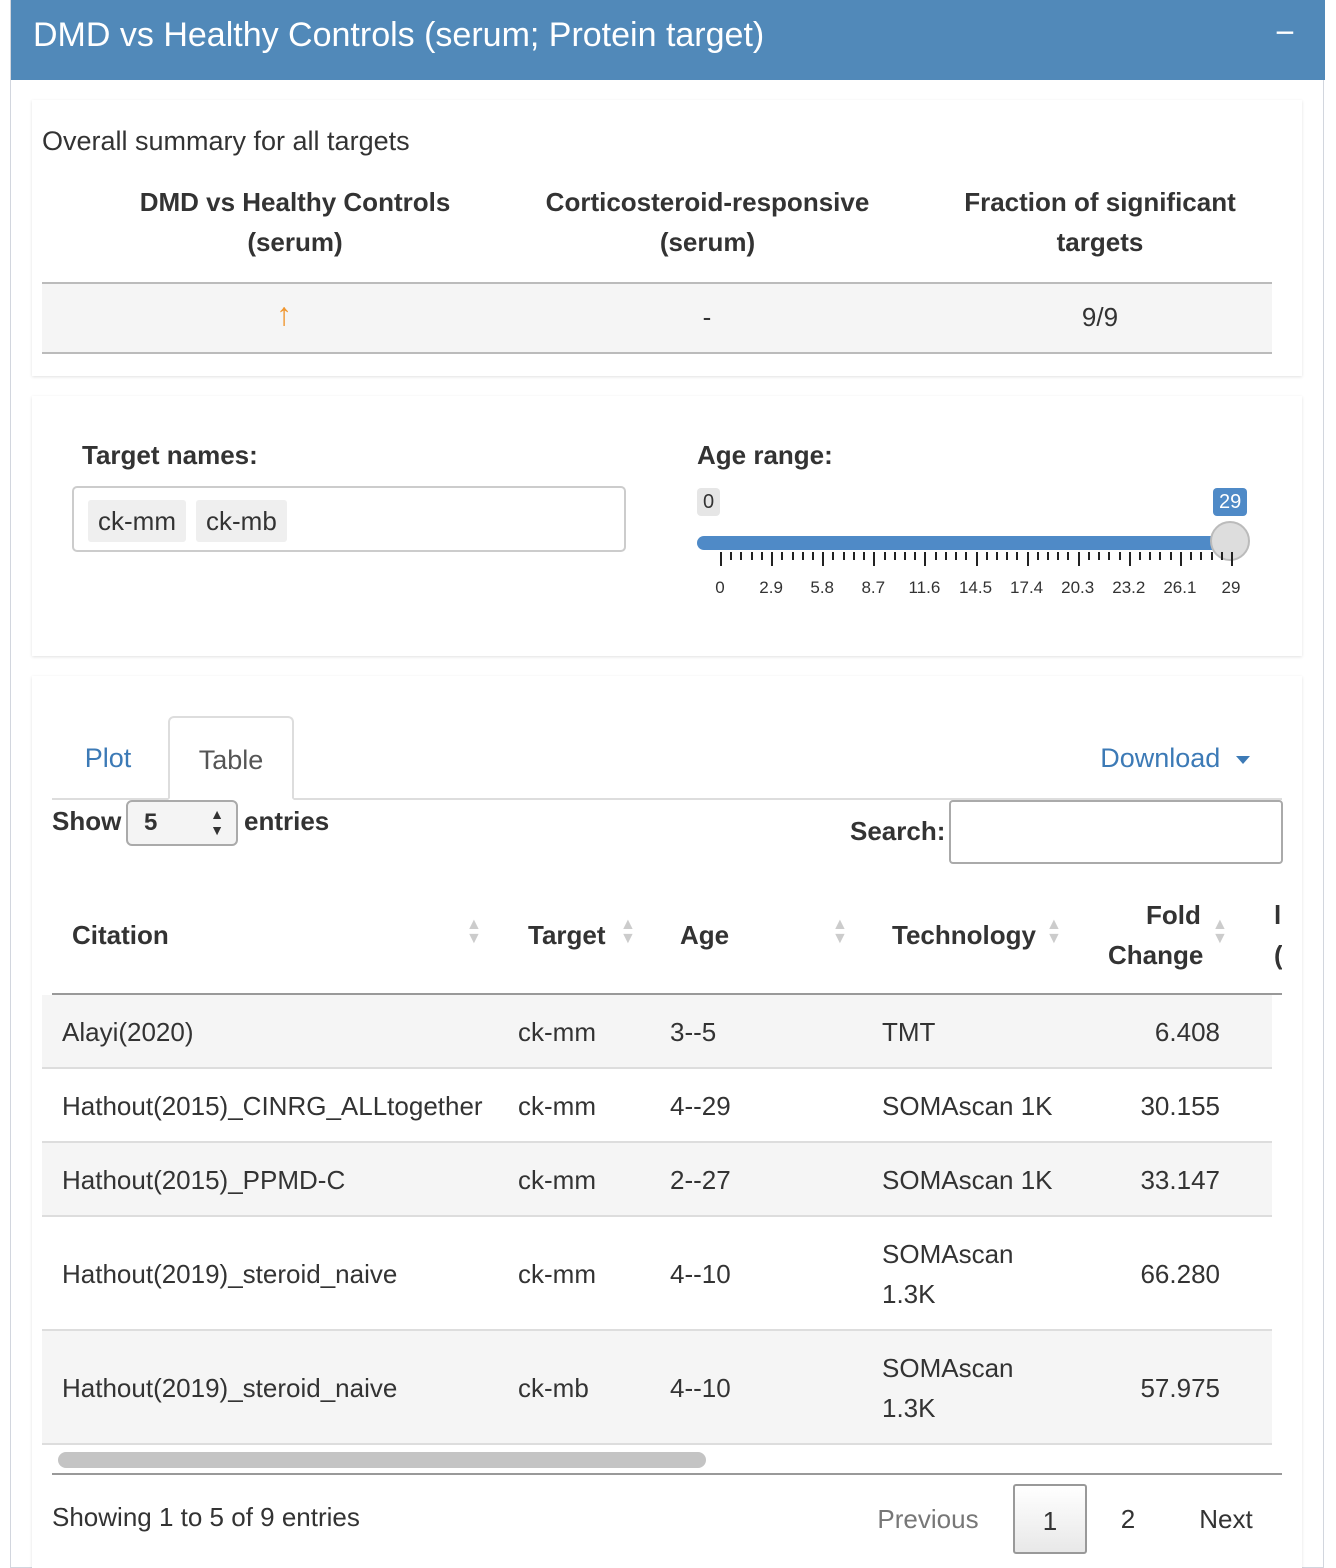 This screenshot has height=1568, width=1336. Describe the element at coordinates (964, 543) in the screenshot. I see `age-slider-track` at that location.